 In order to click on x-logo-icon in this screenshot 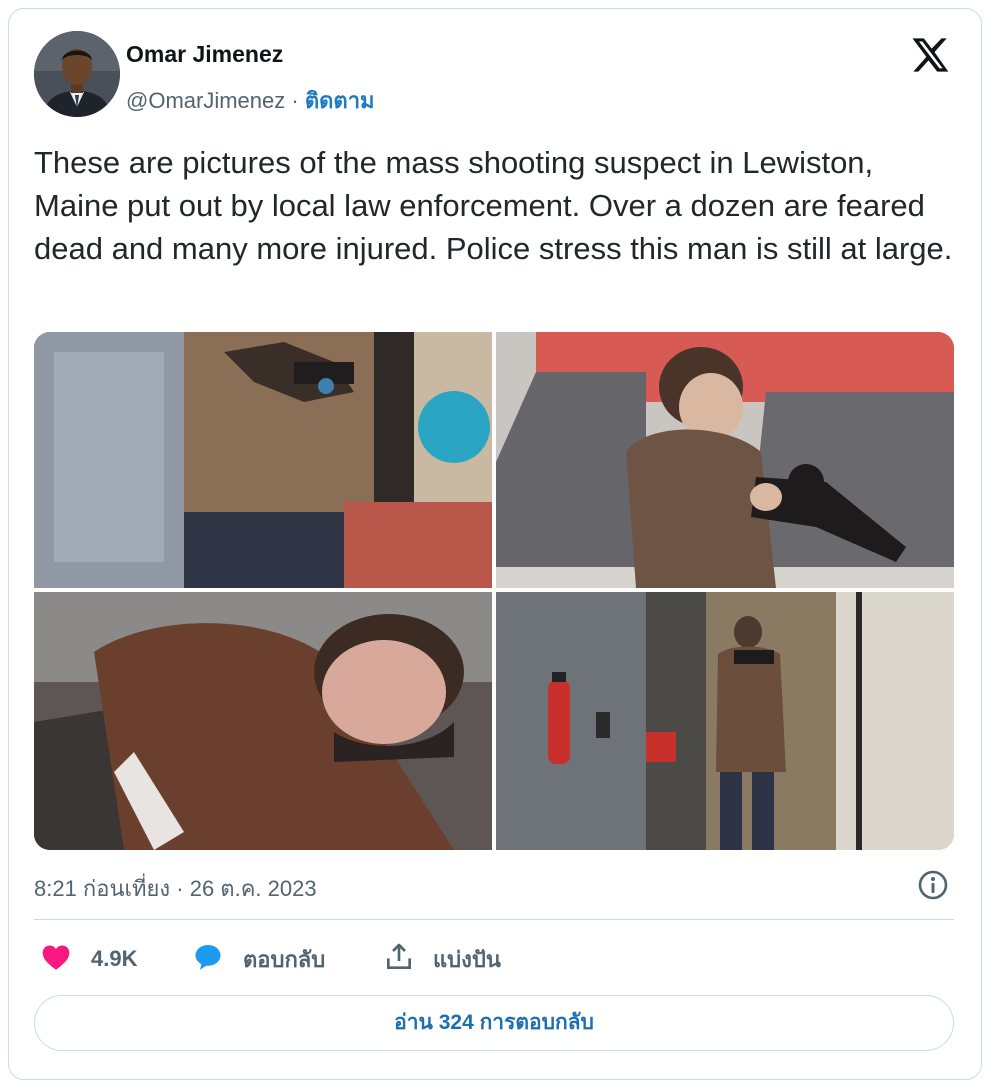, I will do `click(930, 55)`.